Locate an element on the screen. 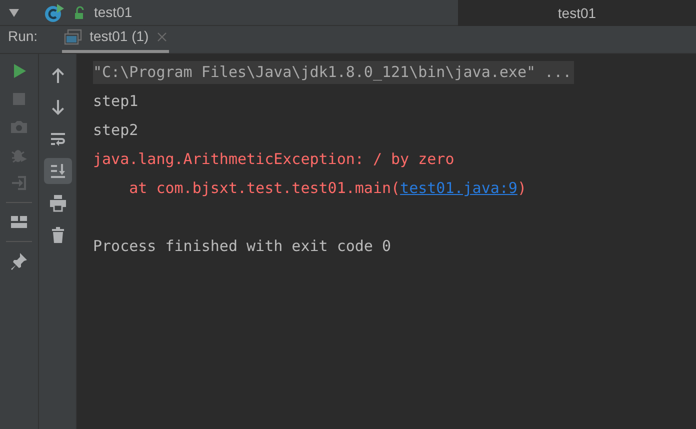 The image size is (696, 429). collapse-arrow-icon is located at coordinates (14, 13).